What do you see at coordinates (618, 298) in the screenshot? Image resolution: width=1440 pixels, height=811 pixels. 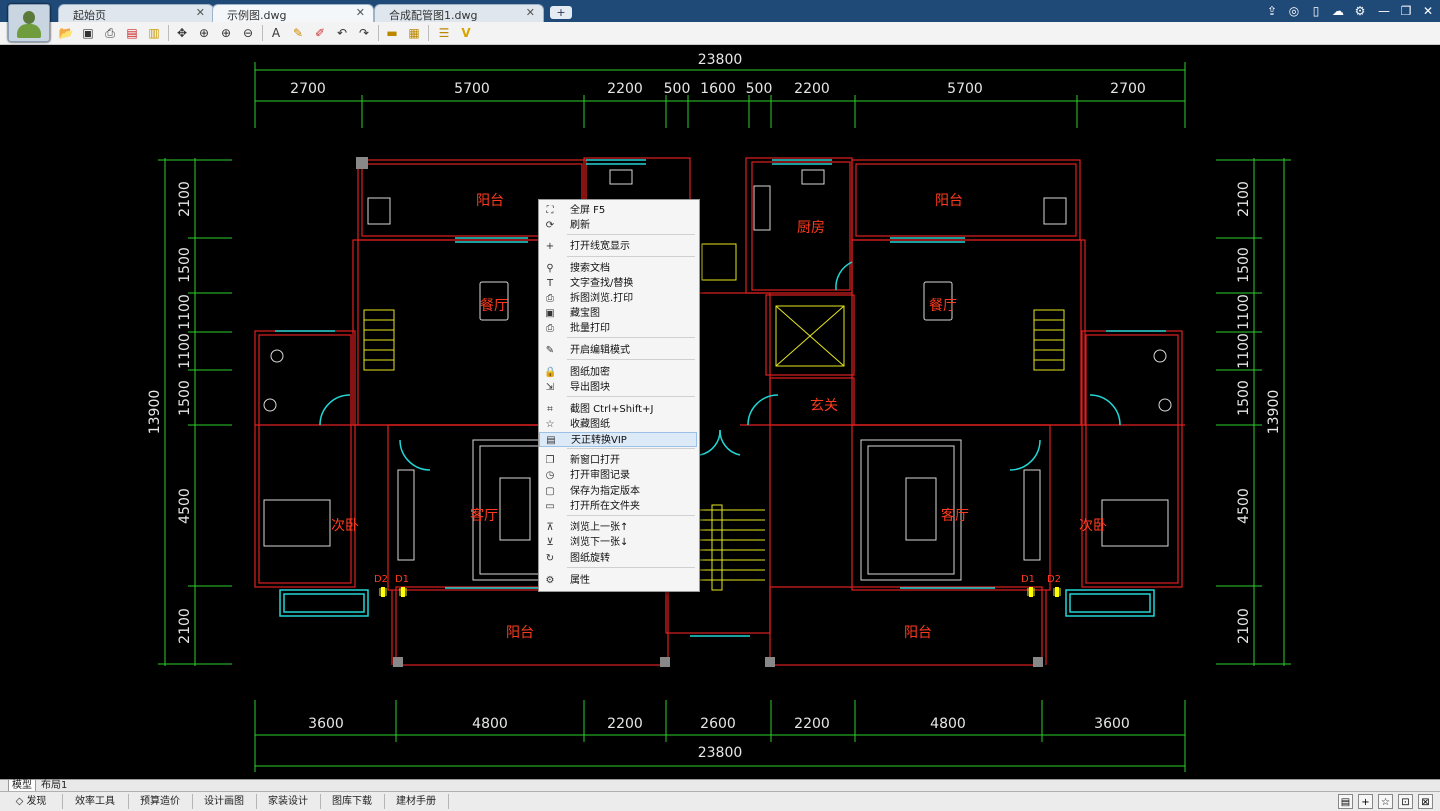 I see `menu-item-print-split: ⎙ 拆图浏览.打印` at bounding box center [618, 298].